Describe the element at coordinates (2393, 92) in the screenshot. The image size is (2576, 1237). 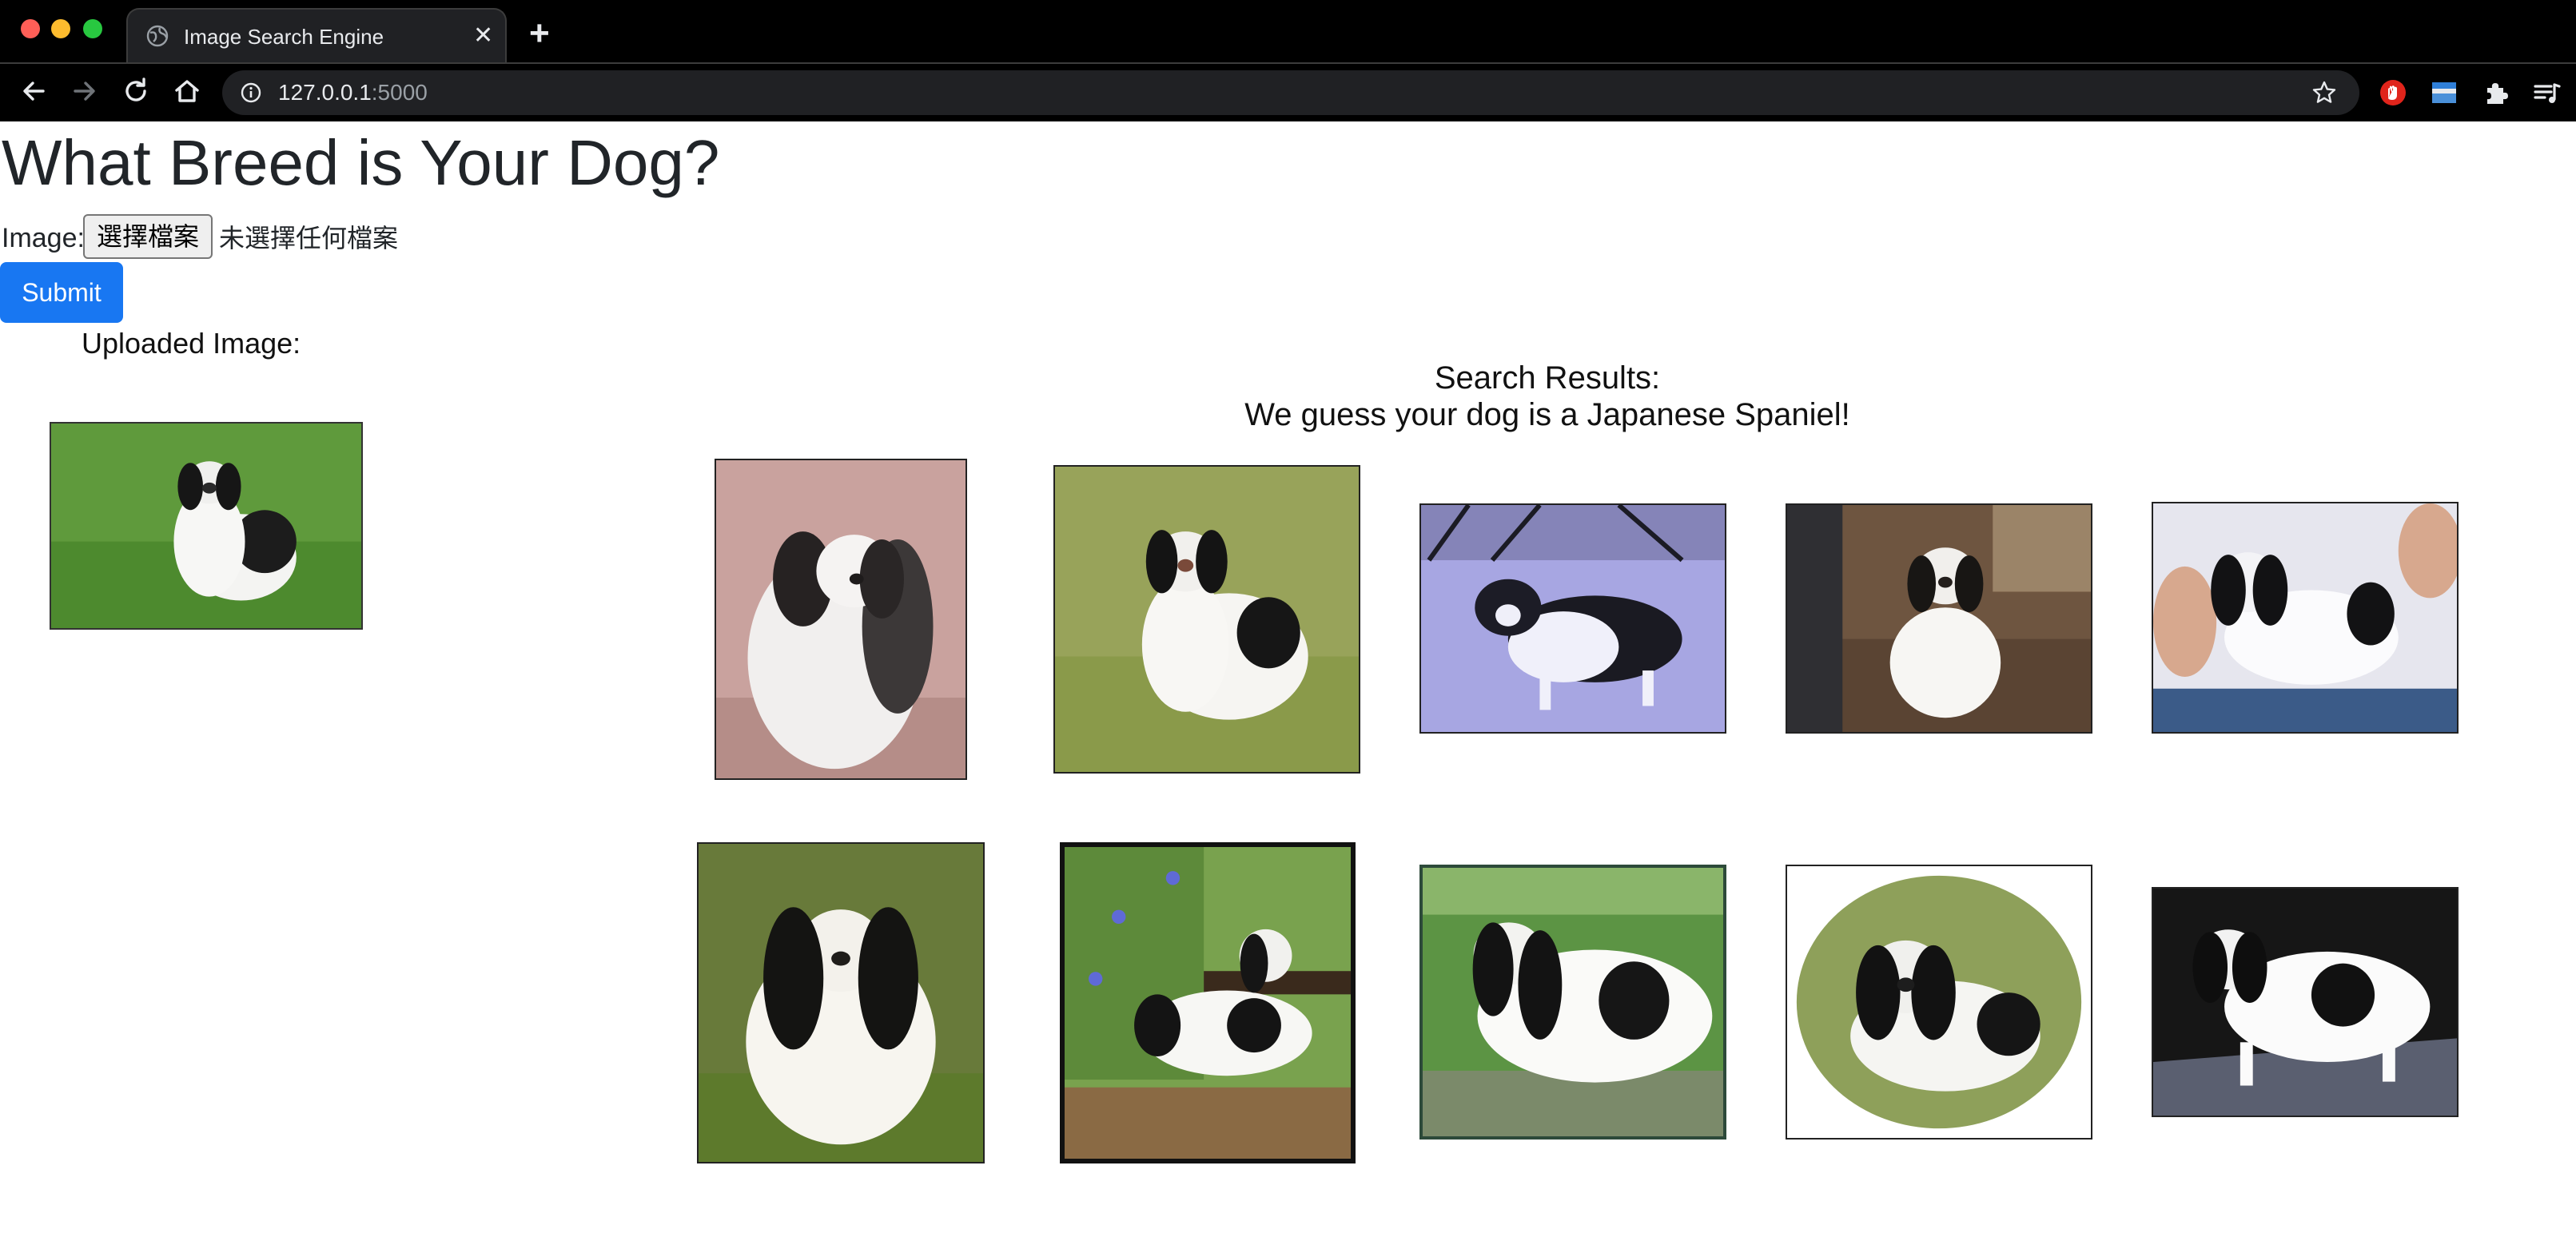
I see `adblock-icon` at that location.